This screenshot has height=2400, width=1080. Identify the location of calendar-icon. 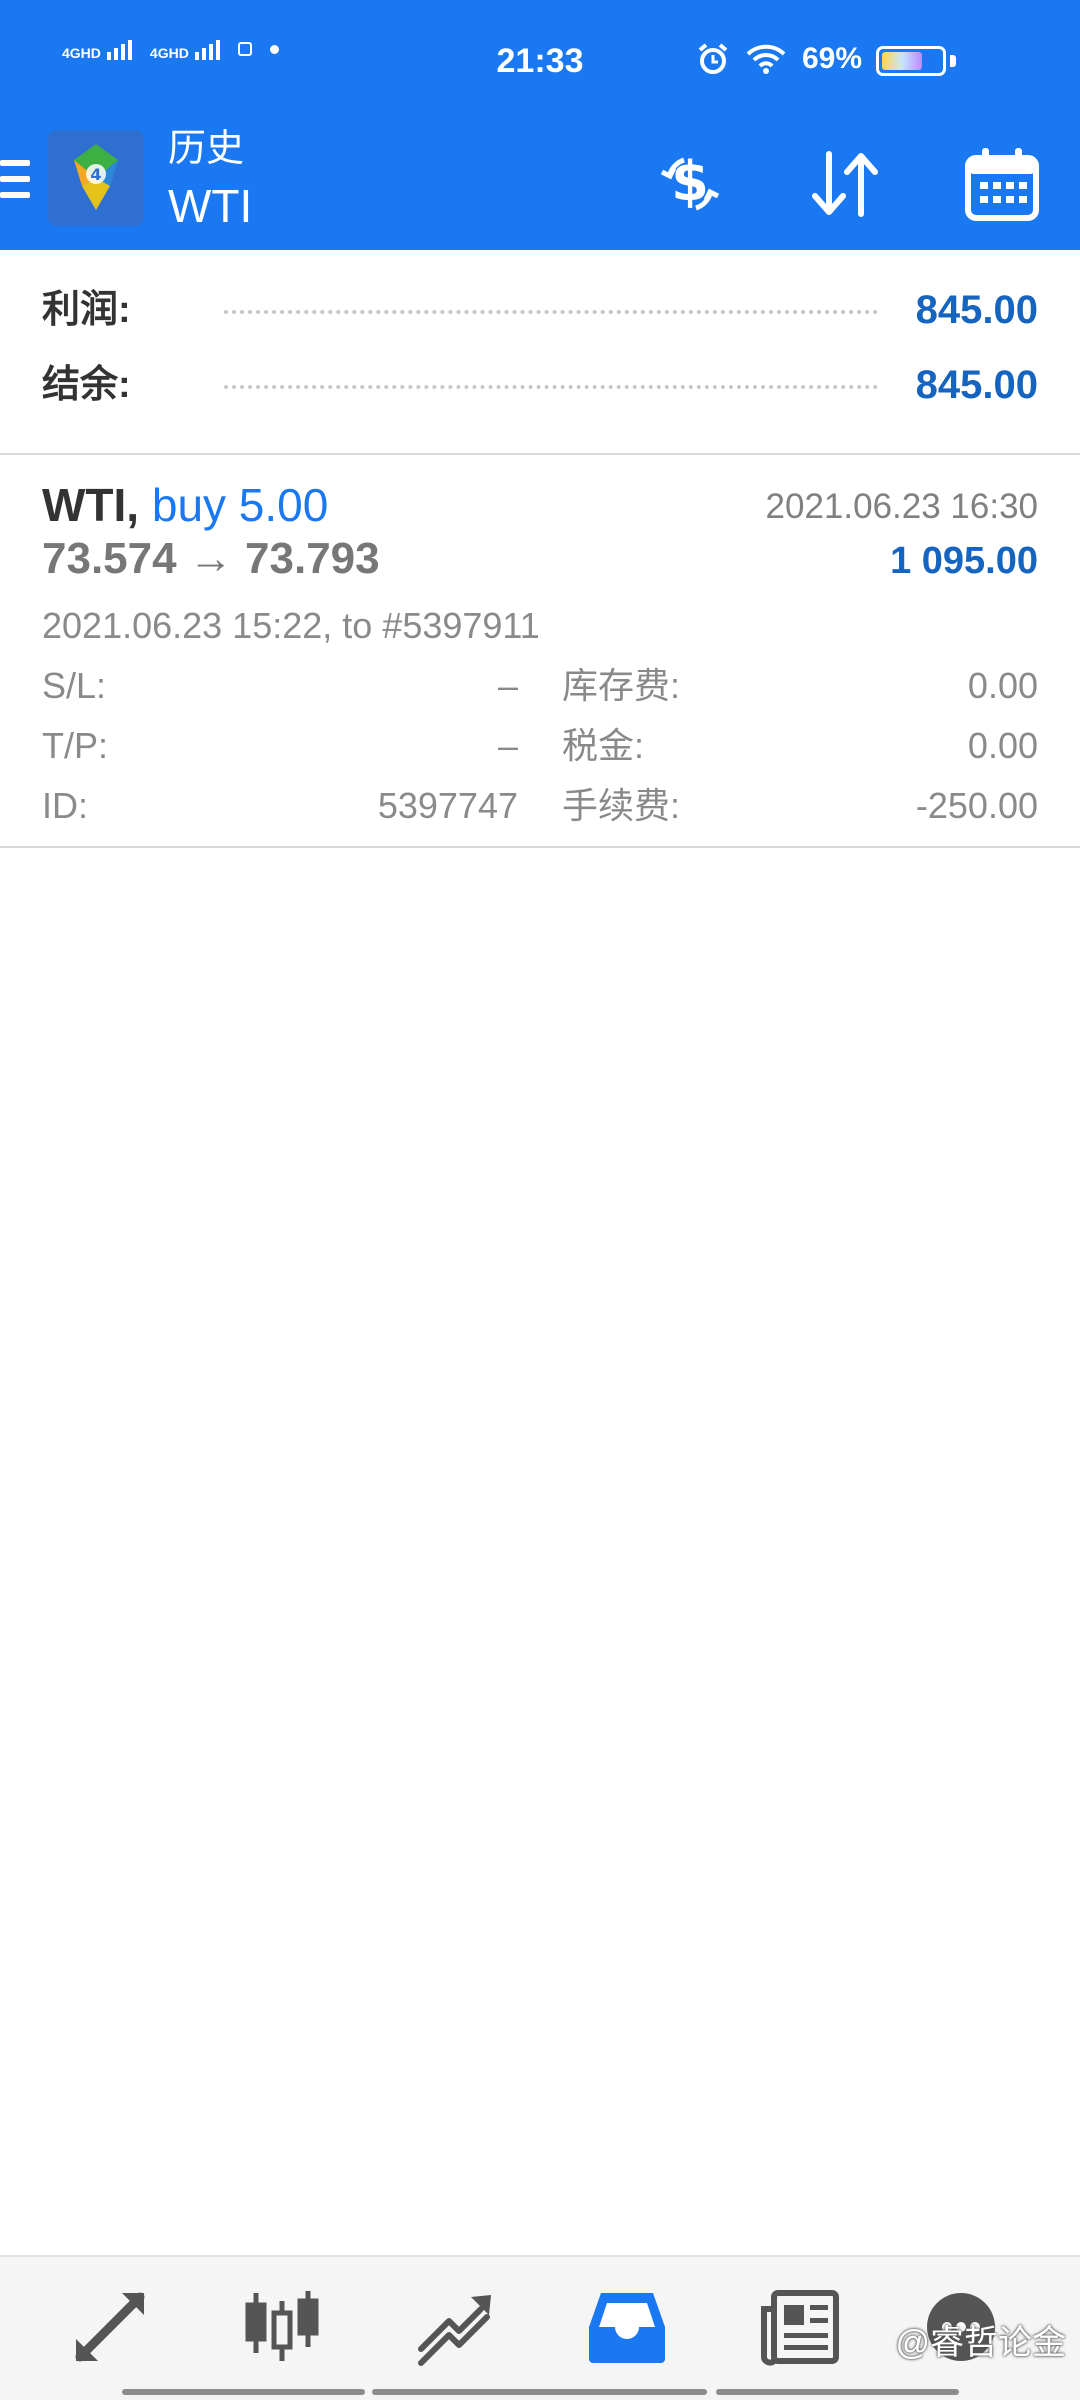
(1002, 184).